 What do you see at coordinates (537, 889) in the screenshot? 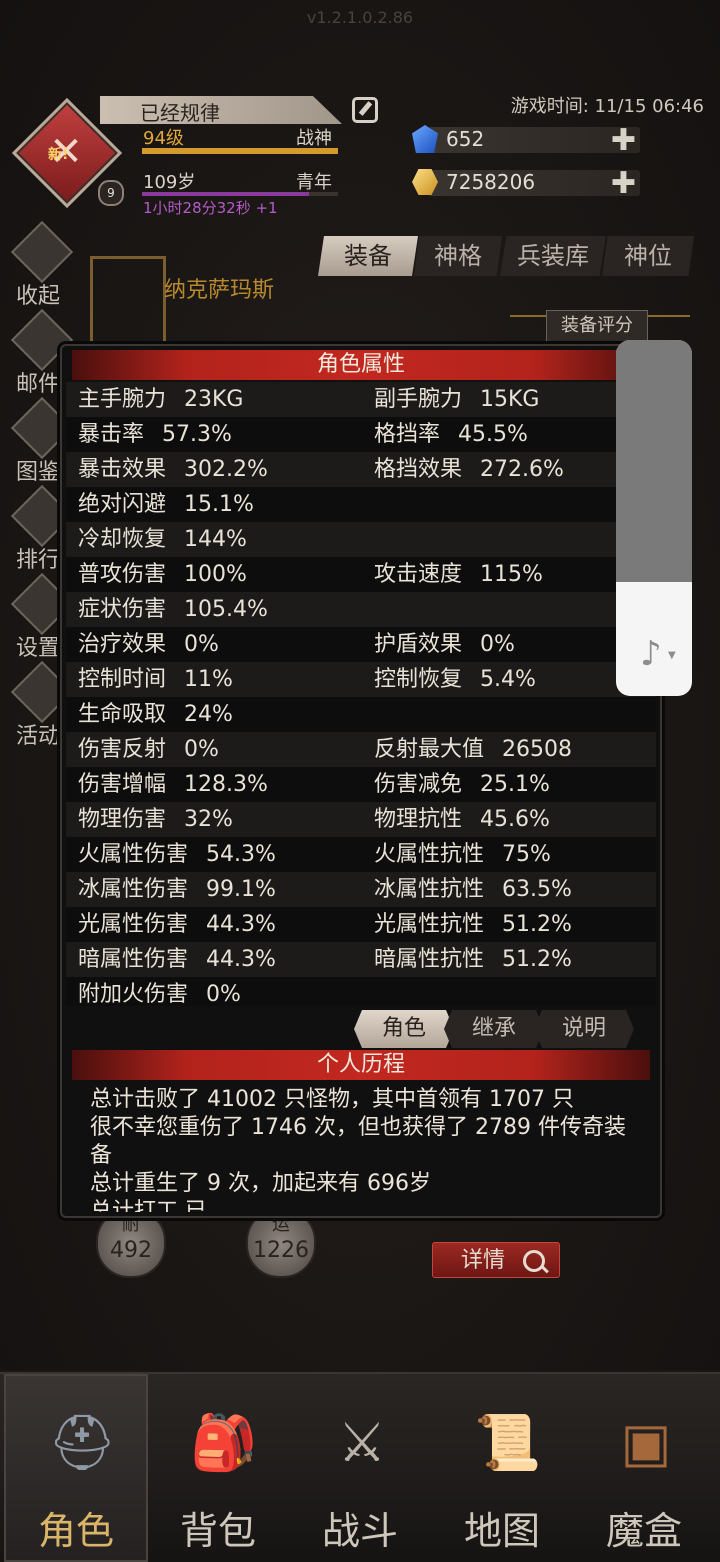
I see `stat-value: 63.5%` at bounding box center [537, 889].